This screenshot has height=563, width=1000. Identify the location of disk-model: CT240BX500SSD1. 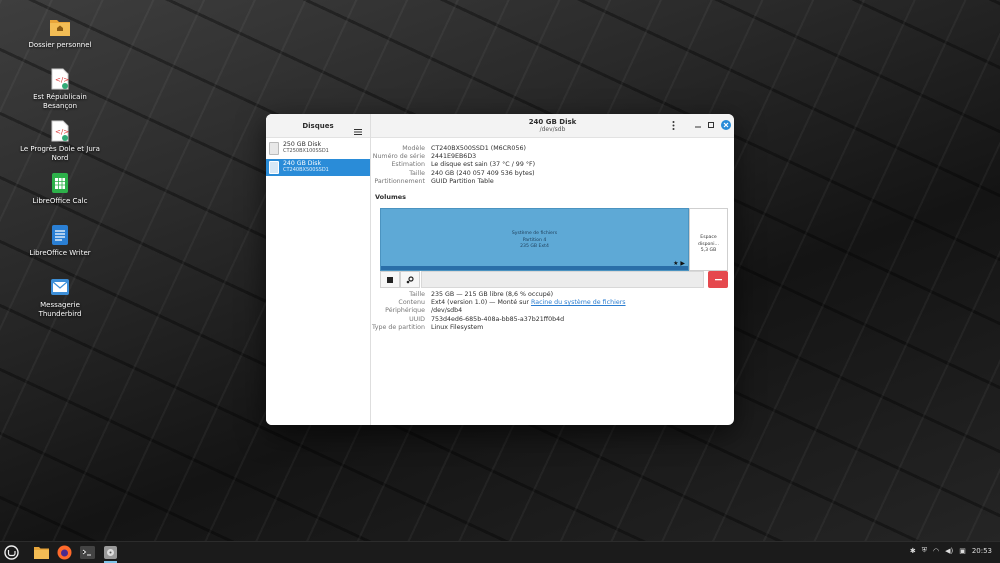
(306, 170).